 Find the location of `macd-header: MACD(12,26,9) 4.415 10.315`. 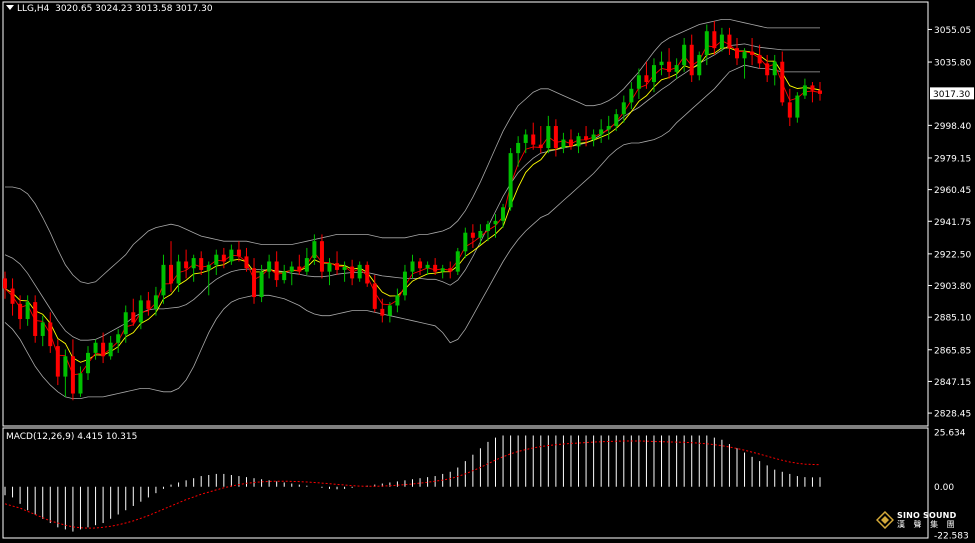

macd-header: MACD(12,26,9) 4.415 10.315 is located at coordinates (71, 437).